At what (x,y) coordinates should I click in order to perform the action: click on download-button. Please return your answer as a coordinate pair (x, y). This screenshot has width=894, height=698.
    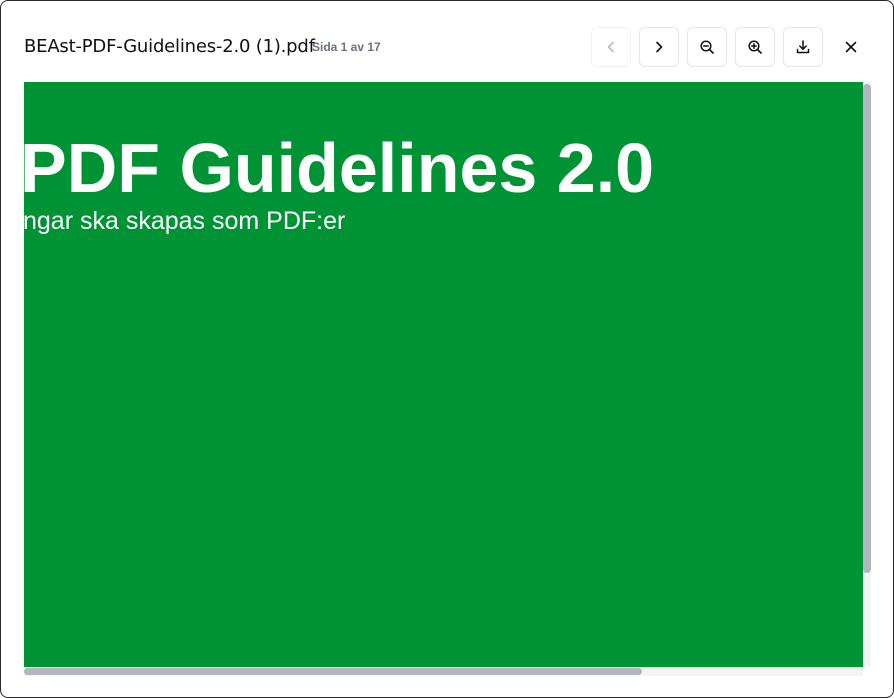
    Looking at the image, I should click on (803, 47).